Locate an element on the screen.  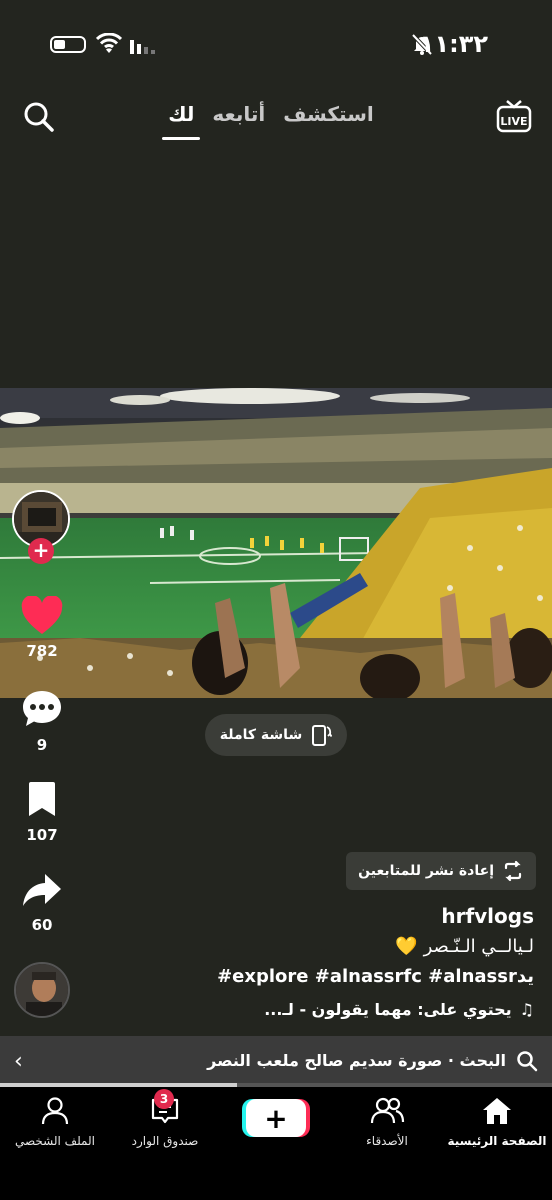
music-note-icon: ♫ is located at coordinates (526, 1009).